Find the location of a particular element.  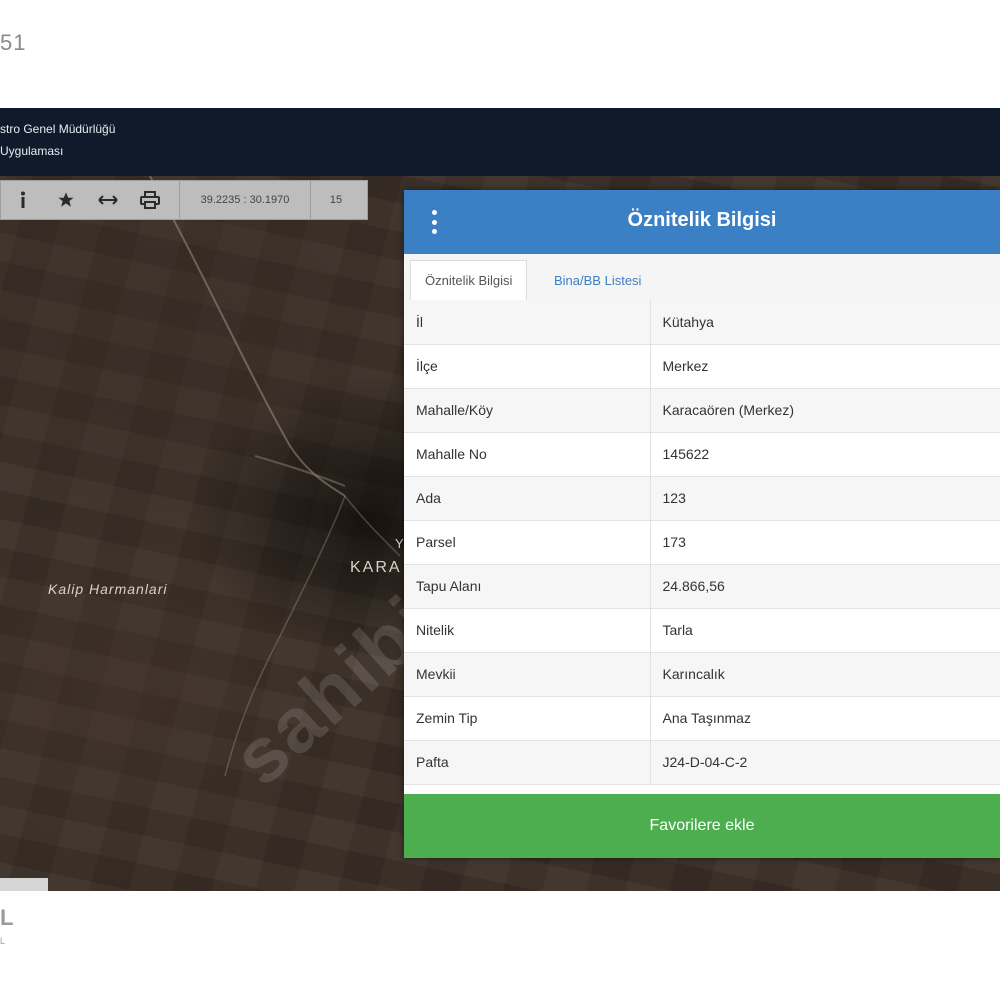

row-key: Tapu Alanı is located at coordinates (527, 586).